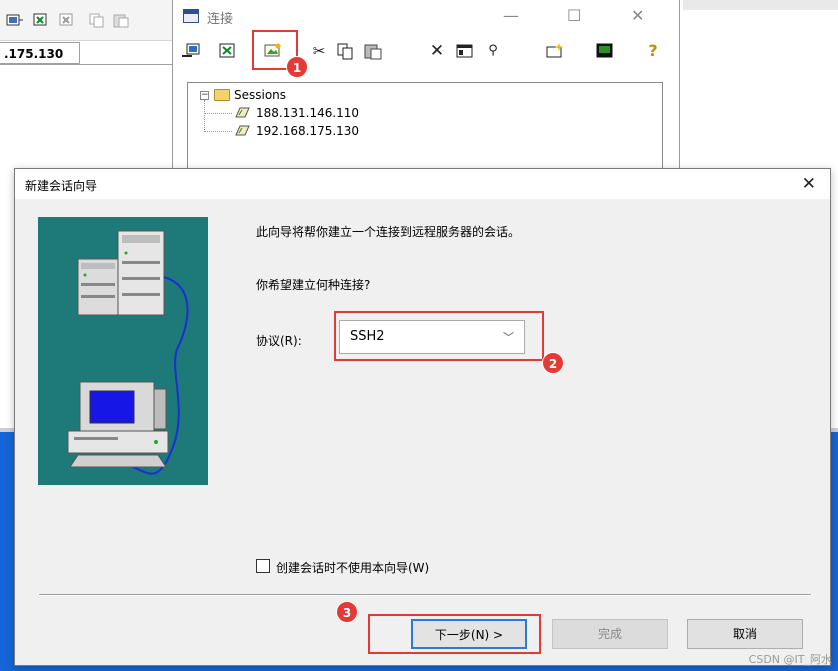  I want to click on app-window-icon, so click(191, 16).